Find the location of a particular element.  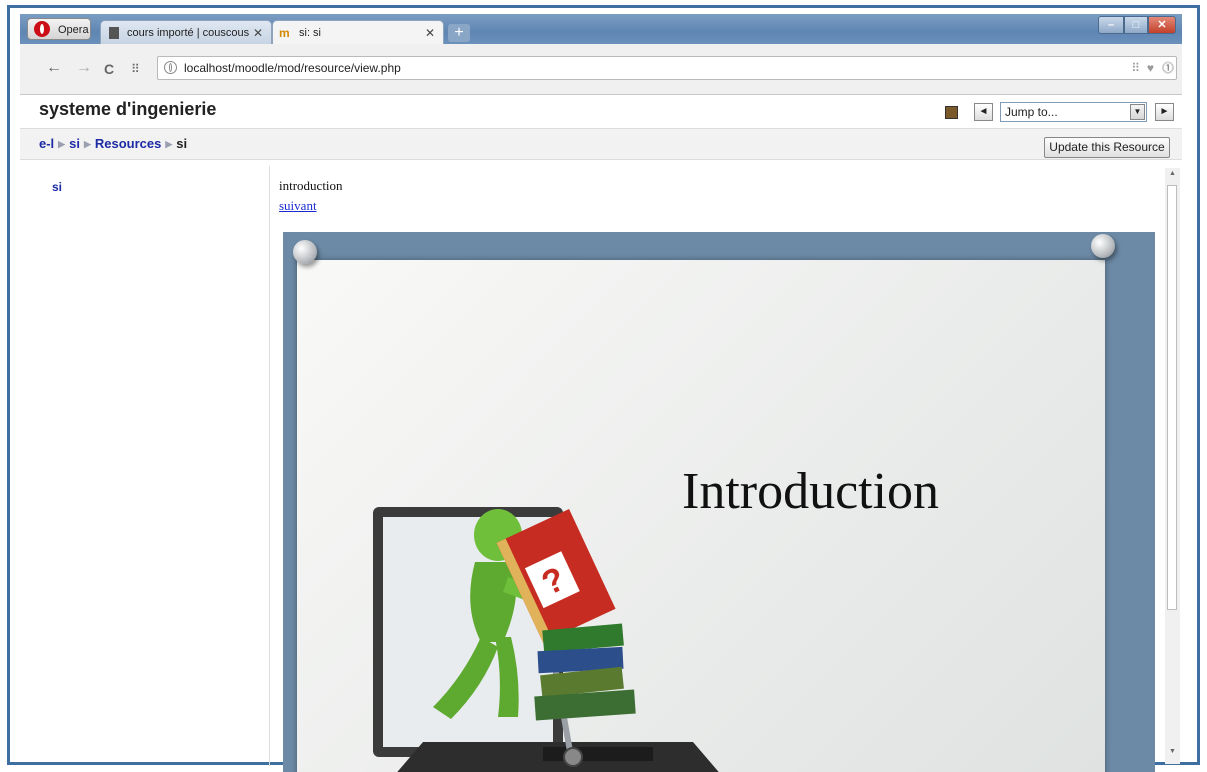

moodle-favicon-icon: m is located at coordinates (284, 33).